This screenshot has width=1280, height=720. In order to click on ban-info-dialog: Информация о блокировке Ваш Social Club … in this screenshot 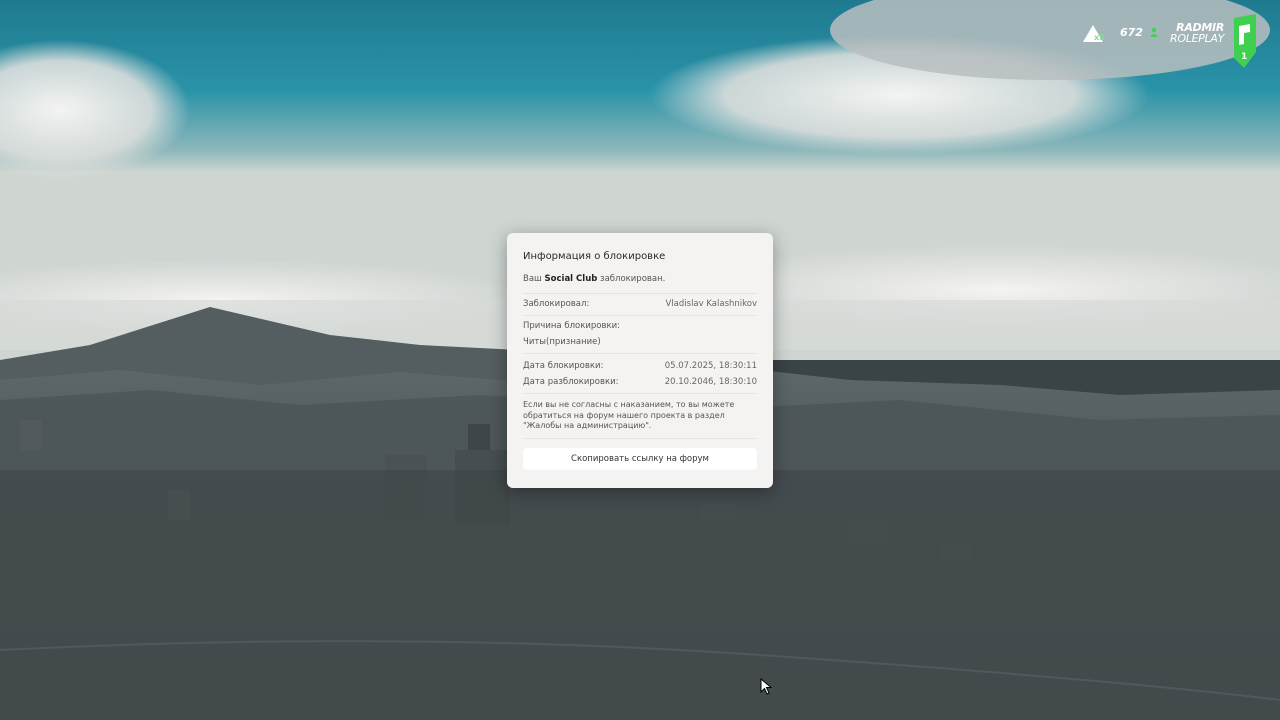, I will do `click(640, 360)`.